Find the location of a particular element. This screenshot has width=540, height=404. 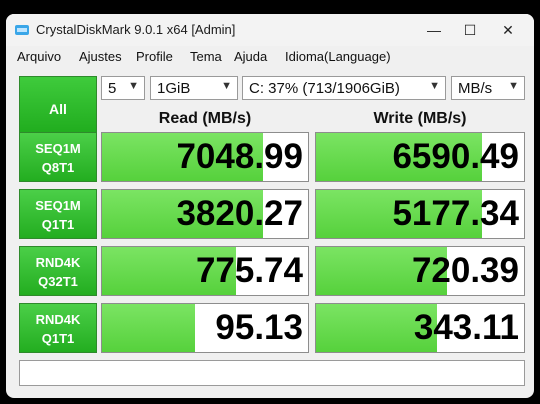

count-value: 5 is located at coordinates (112, 88).